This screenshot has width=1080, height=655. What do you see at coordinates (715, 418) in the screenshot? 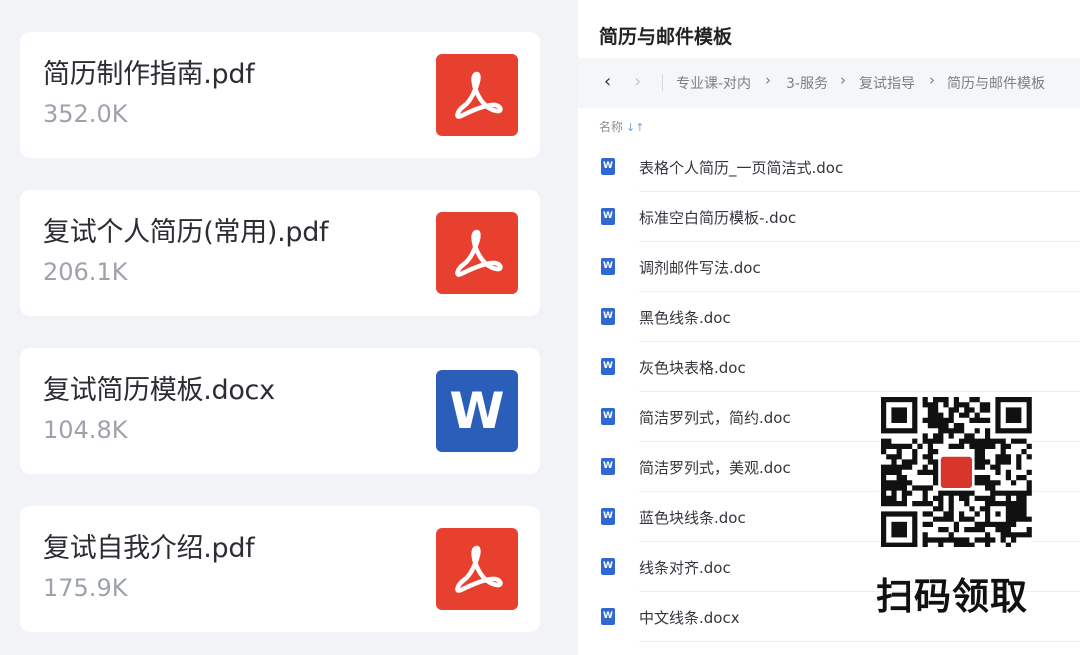
I see `list-item-name: 简洁罗列式，简约.doc` at bounding box center [715, 418].